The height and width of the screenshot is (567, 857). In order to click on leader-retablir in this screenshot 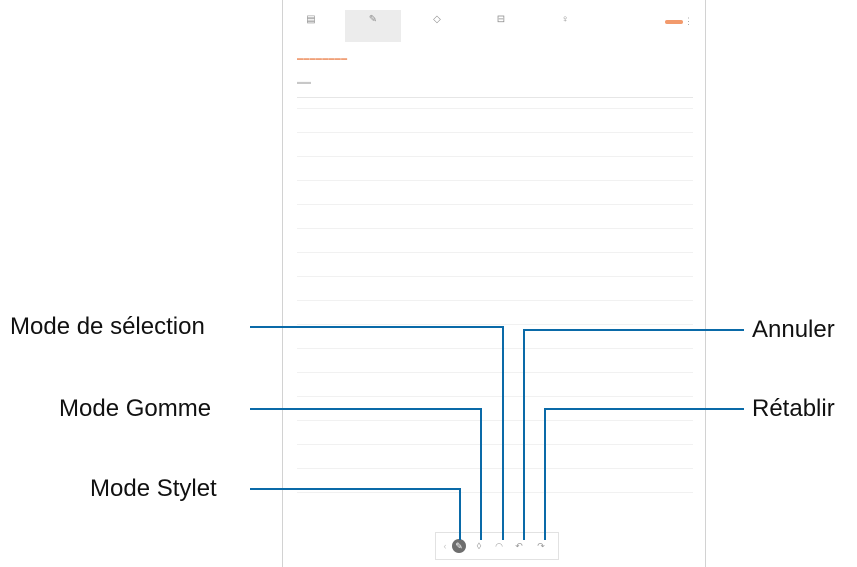, I will do `click(644, 474)`.